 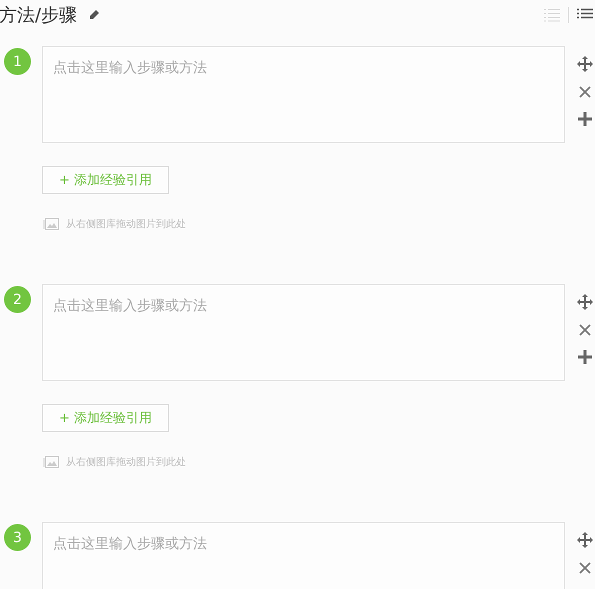 I want to click on step-number: 3, so click(x=17, y=537).